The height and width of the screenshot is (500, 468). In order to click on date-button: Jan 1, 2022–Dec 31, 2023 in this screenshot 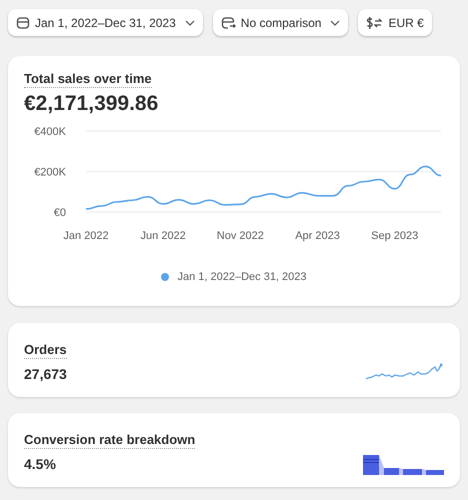, I will do `click(105, 22)`.